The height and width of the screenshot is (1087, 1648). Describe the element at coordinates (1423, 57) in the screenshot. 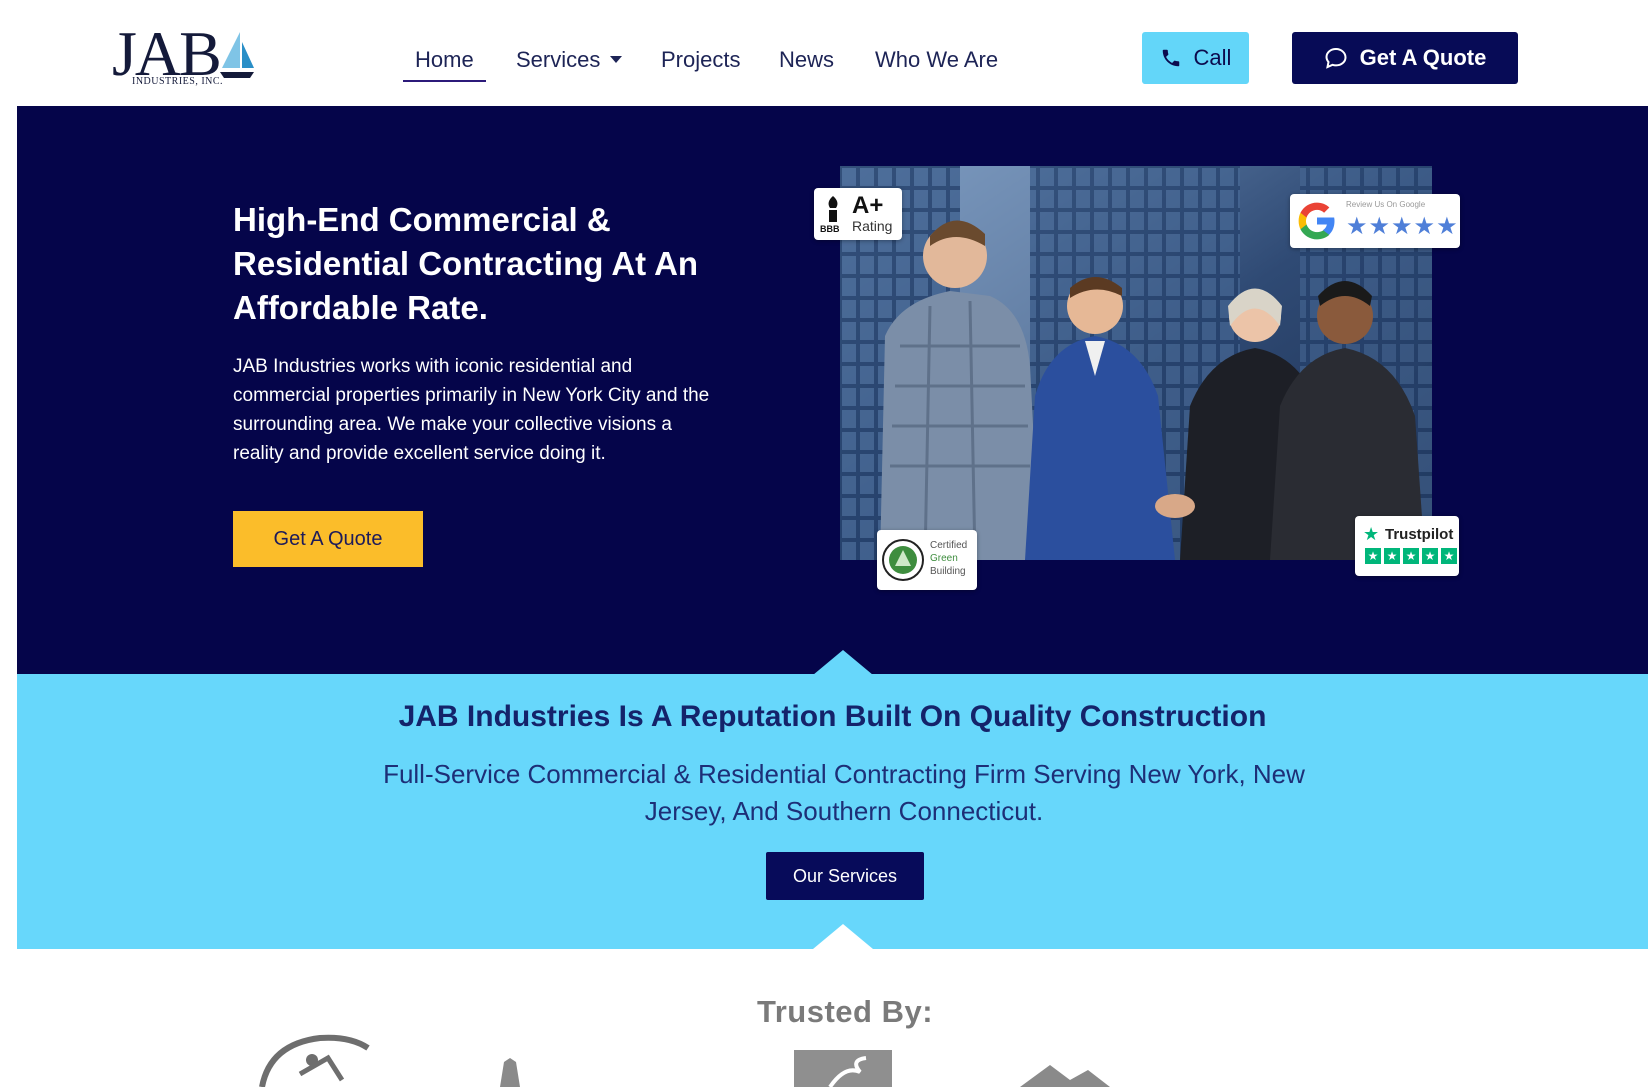

I see `get-quote-header-label: Get A Quote` at that location.